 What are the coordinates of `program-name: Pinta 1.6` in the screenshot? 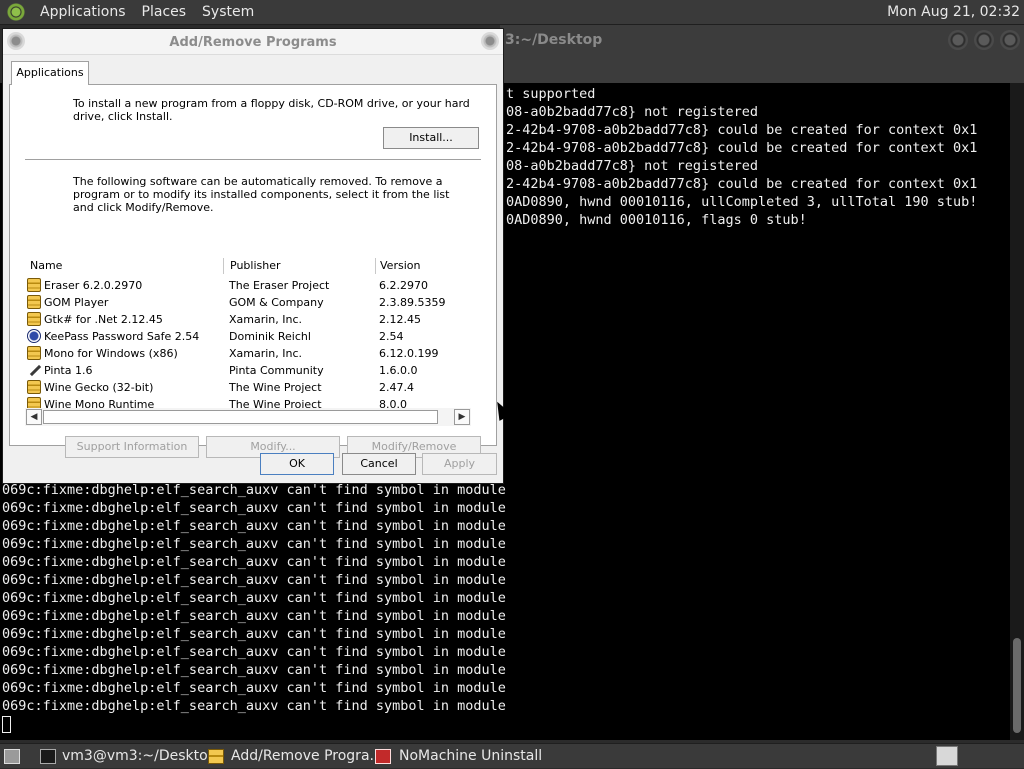 It's located at (68, 370).